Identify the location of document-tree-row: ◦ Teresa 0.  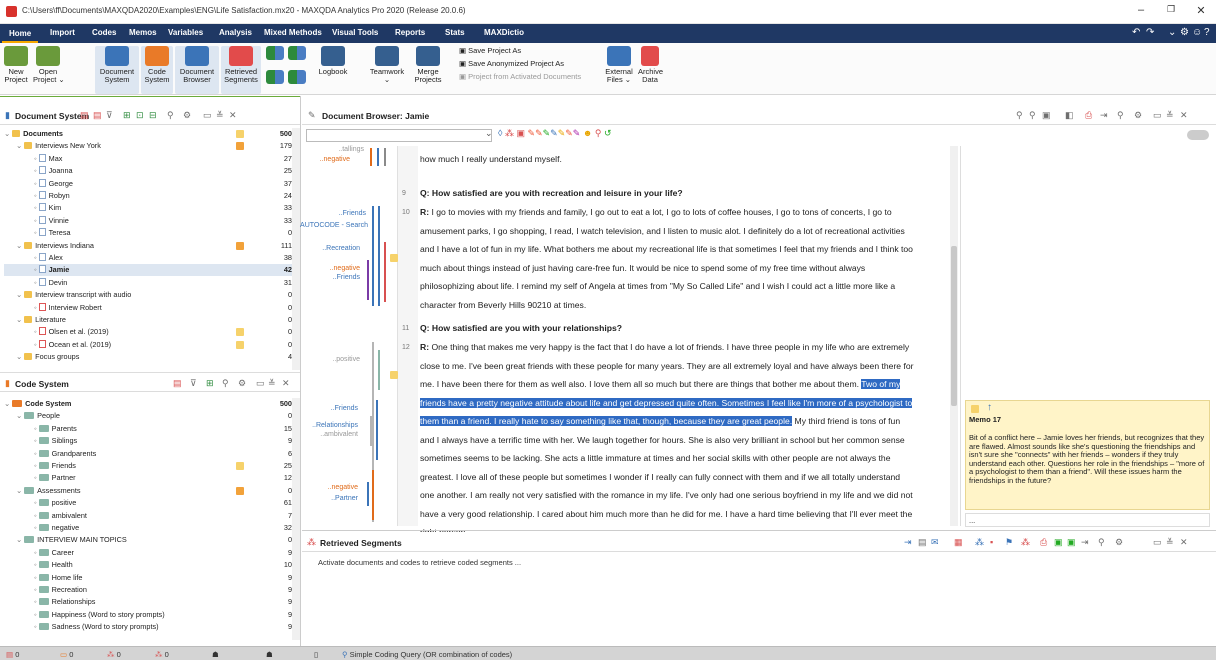
(148, 232).